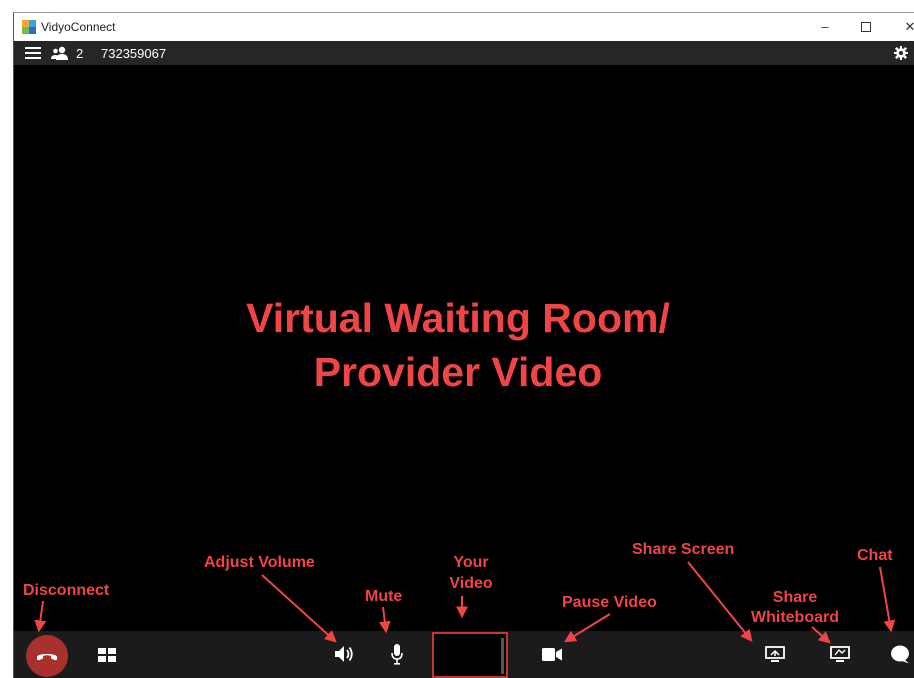 The height and width of the screenshot is (678, 914). I want to click on annotation-share-screen: Share Screen, so click(683, 549).